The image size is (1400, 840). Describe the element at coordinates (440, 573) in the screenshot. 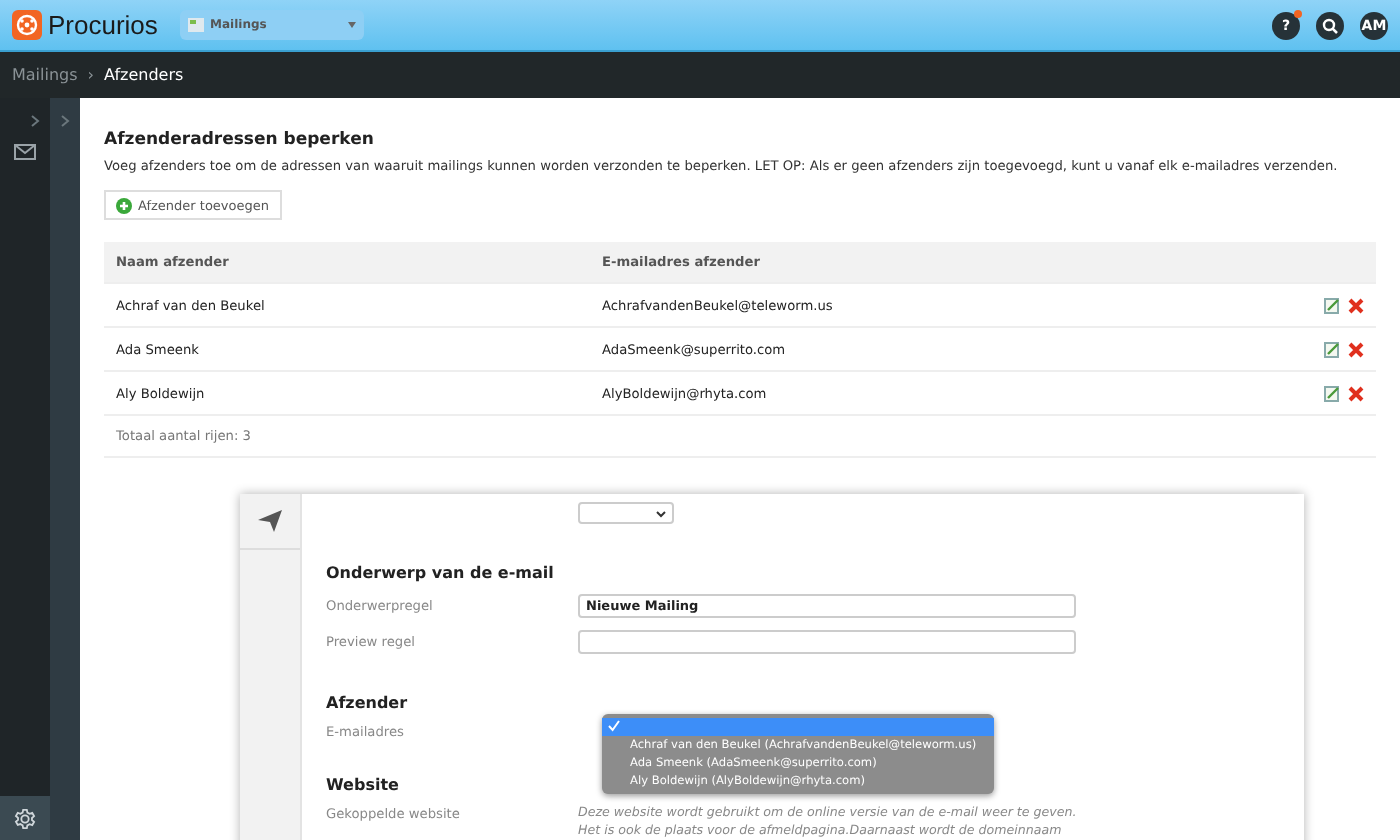

I see `section-heading: Onderwerp van de e-mail` at that location.